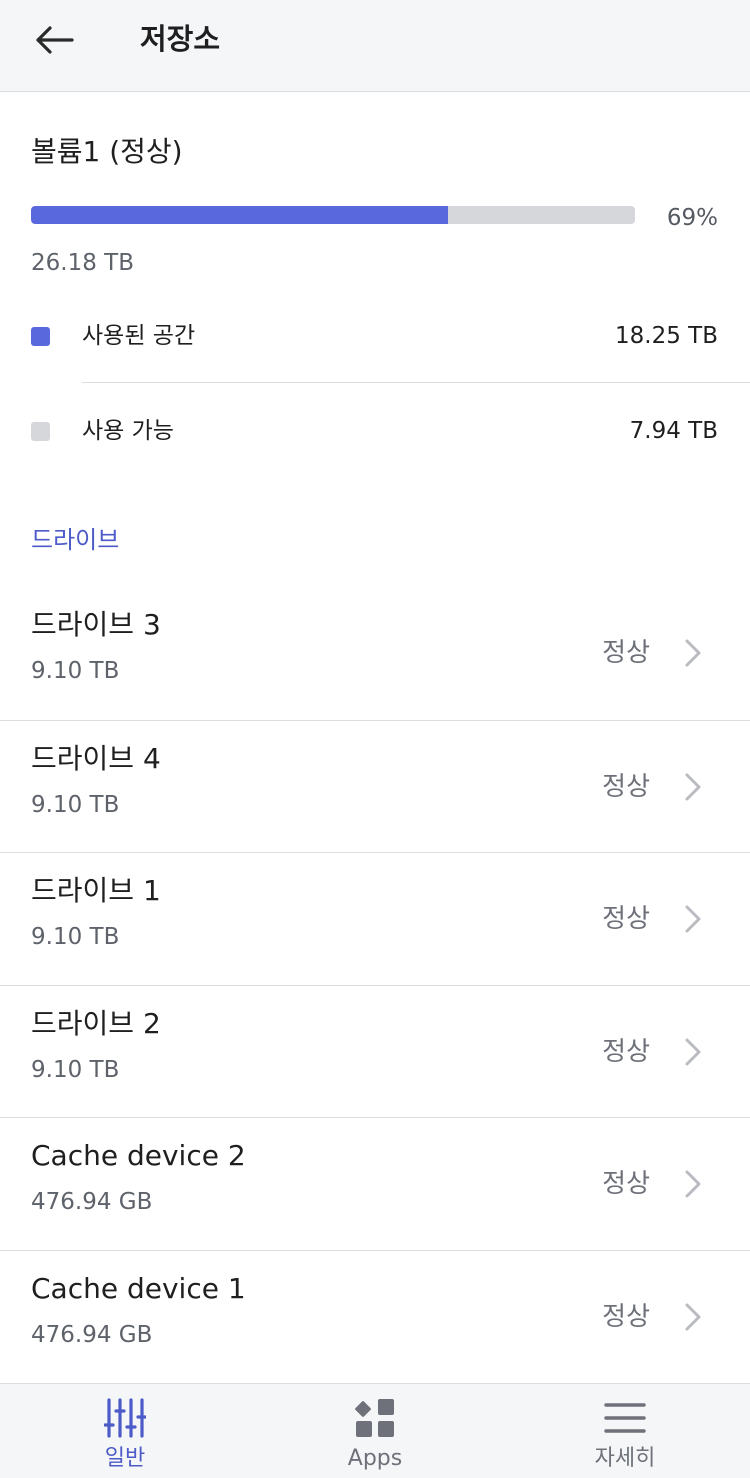 The image size is (750, 1478). I want to click on drive-item: 드라이브 4 9.10 TB 정상, so click(375, 786).